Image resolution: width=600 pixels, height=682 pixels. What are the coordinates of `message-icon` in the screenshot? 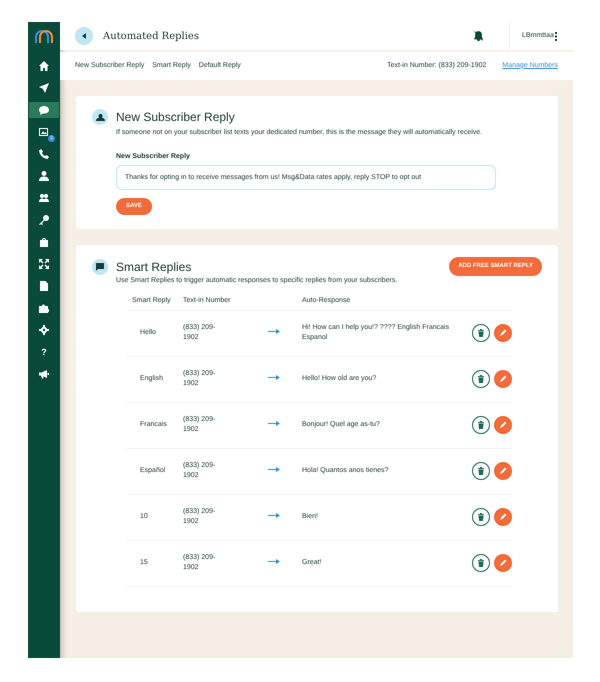 It's located at (100, 266).